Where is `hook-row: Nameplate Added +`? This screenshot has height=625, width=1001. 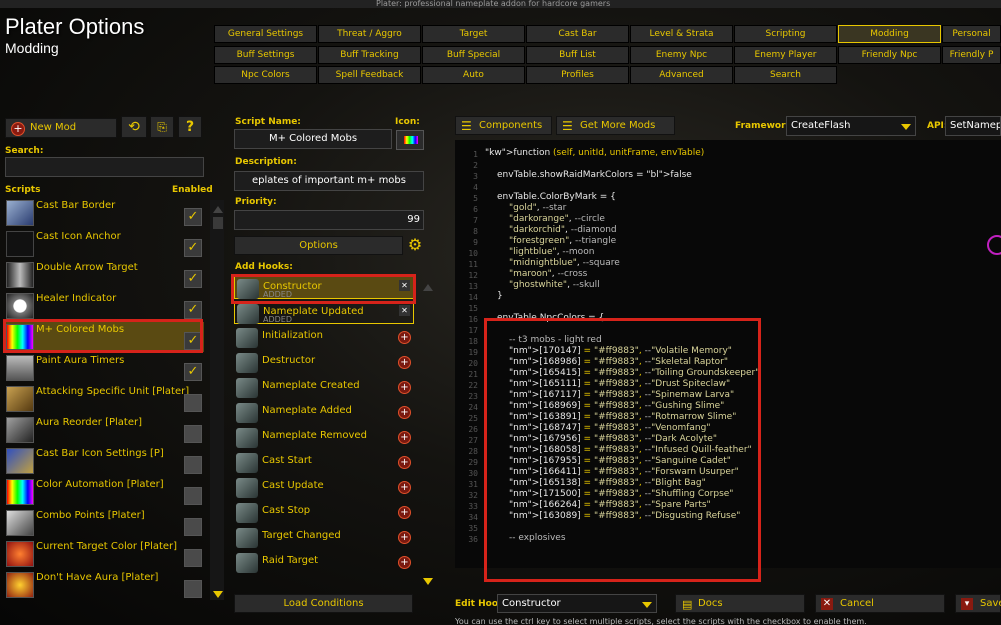
hook-row: Nameplate Added + is located at coordinates (324, 412).